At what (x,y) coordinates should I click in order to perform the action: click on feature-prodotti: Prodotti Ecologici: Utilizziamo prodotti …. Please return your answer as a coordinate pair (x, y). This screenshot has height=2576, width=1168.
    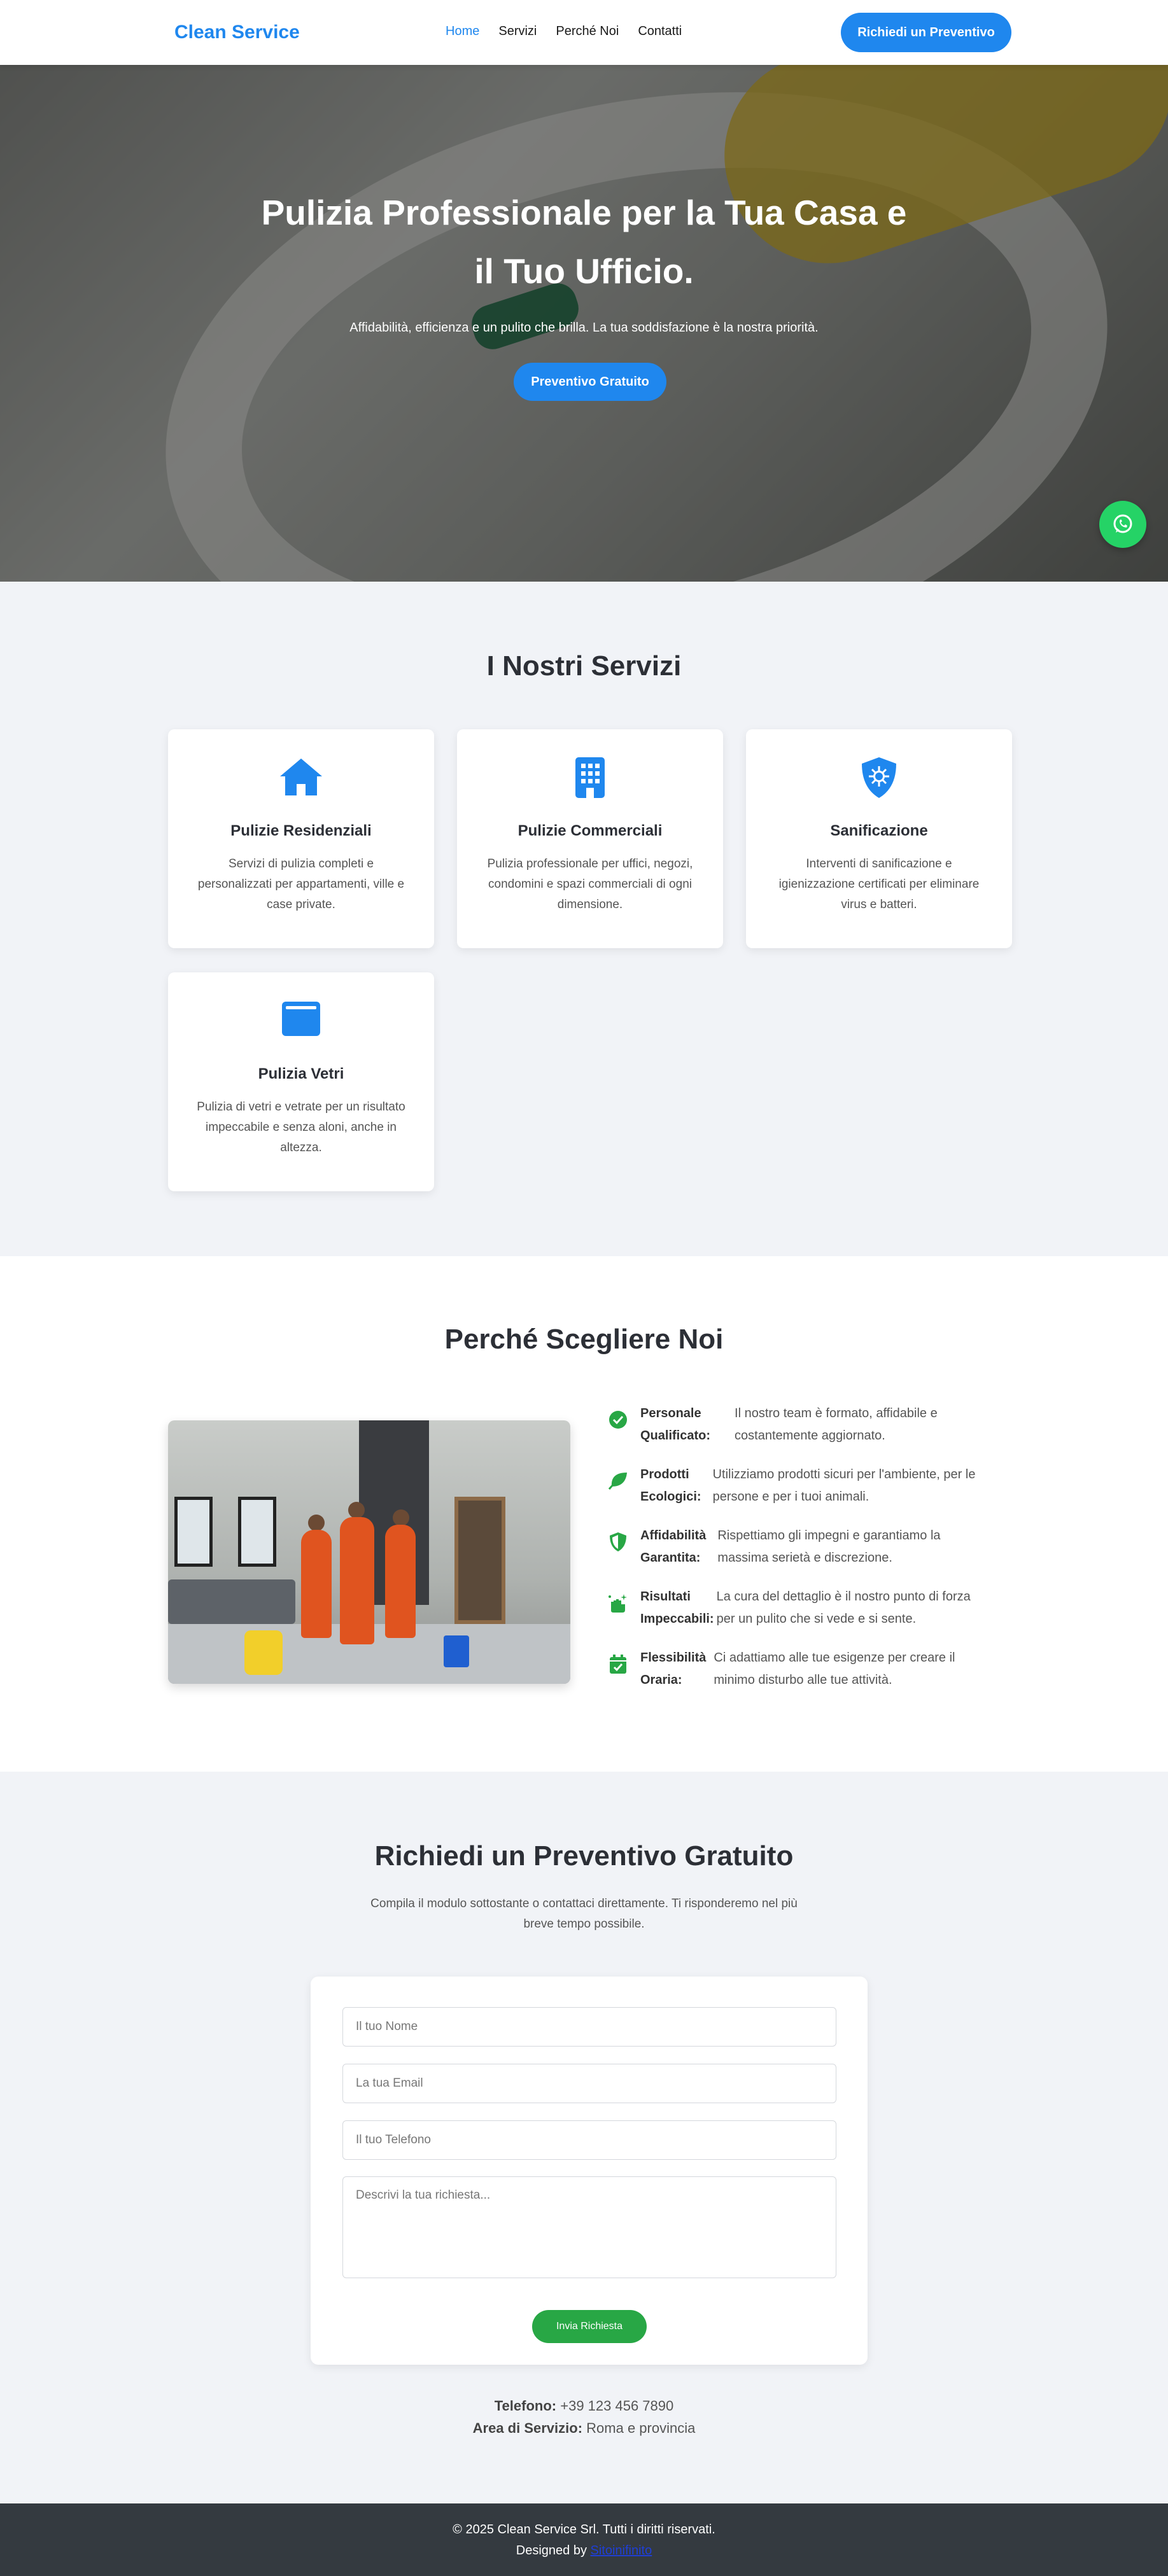
    Looking at the image, I should click on (791, 1486).